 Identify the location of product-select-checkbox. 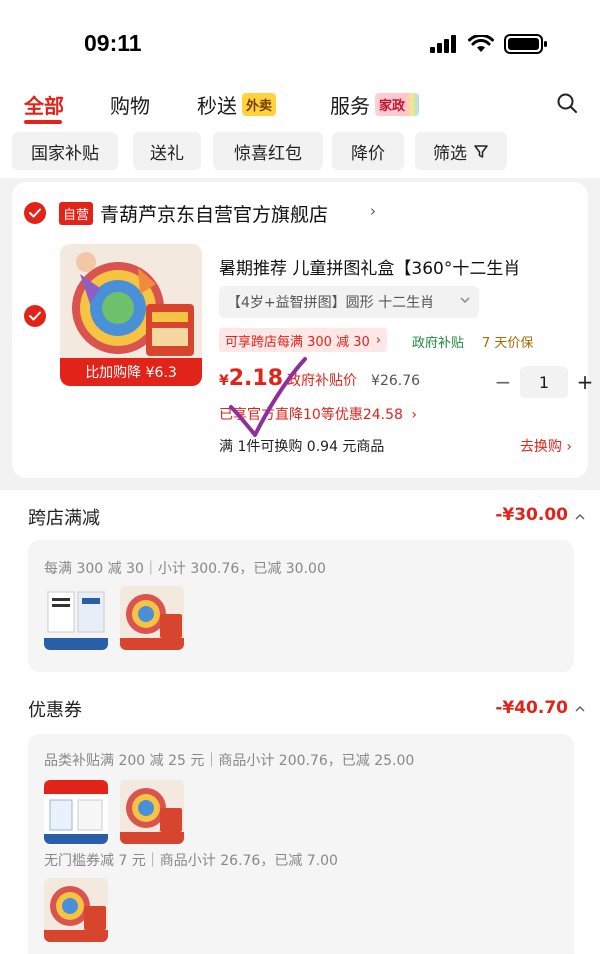
(35, 316).